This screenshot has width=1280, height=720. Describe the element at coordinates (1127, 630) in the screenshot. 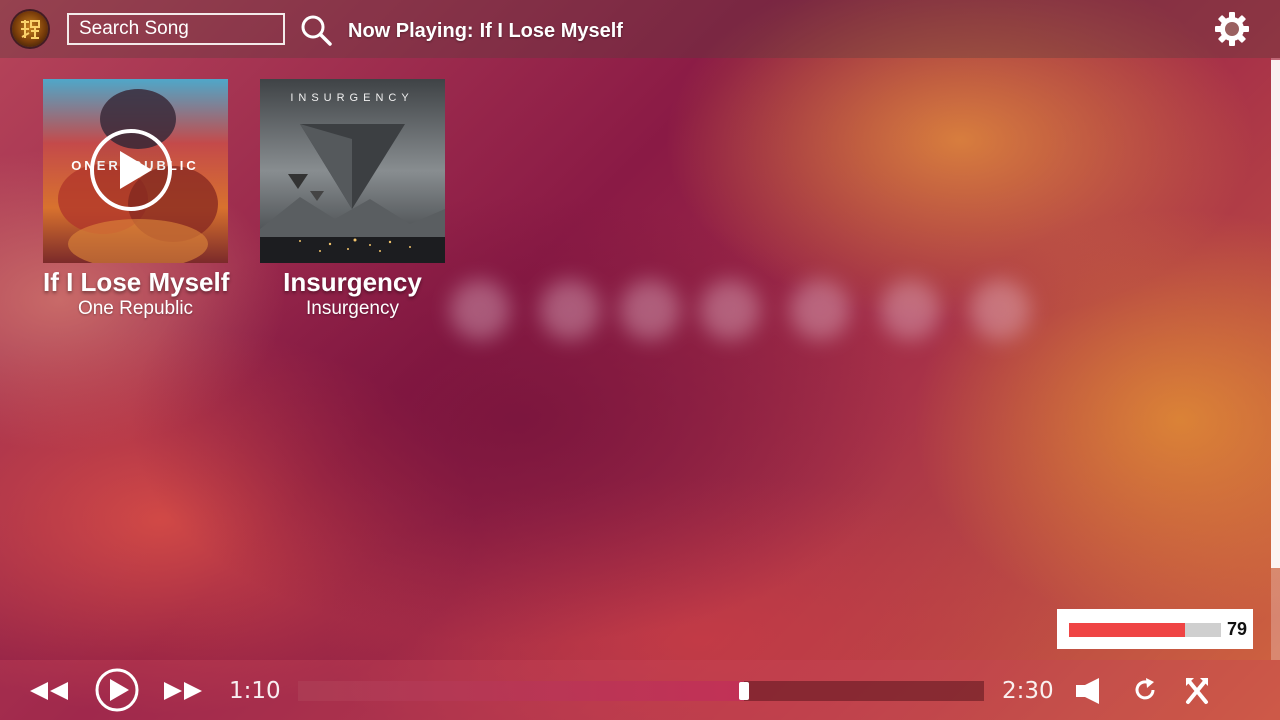

I see `volume-fill` at that location.